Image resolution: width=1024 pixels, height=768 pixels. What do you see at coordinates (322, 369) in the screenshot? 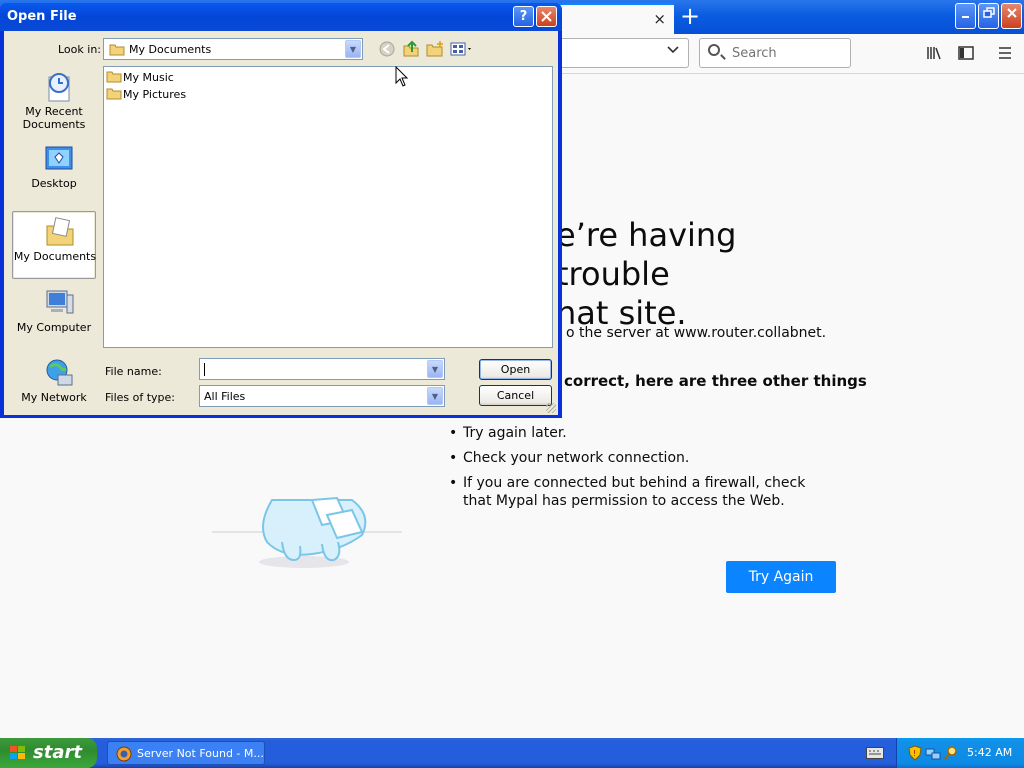
I see `file-name-input: ▼` at bounding box center [322, 369].